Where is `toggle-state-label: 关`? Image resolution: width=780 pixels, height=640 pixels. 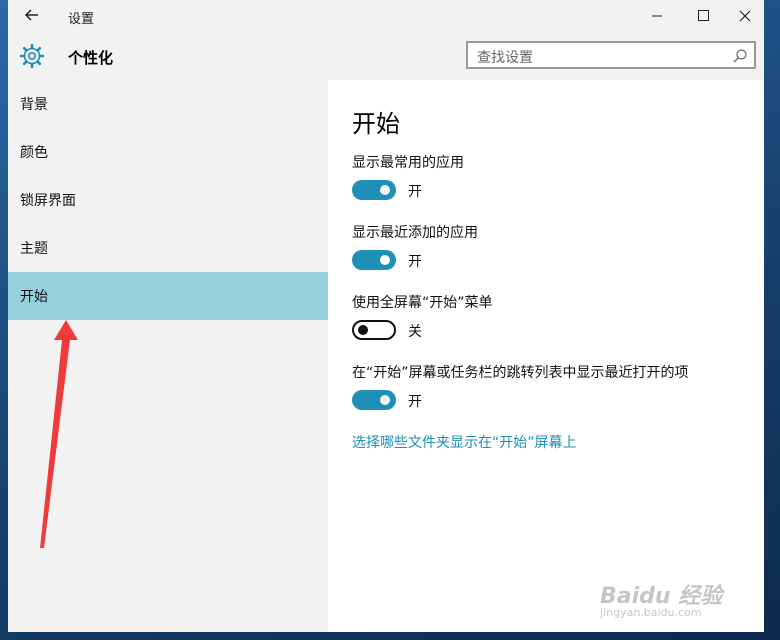 toggle-state-label: 关 is located at coordinates (415, 332).